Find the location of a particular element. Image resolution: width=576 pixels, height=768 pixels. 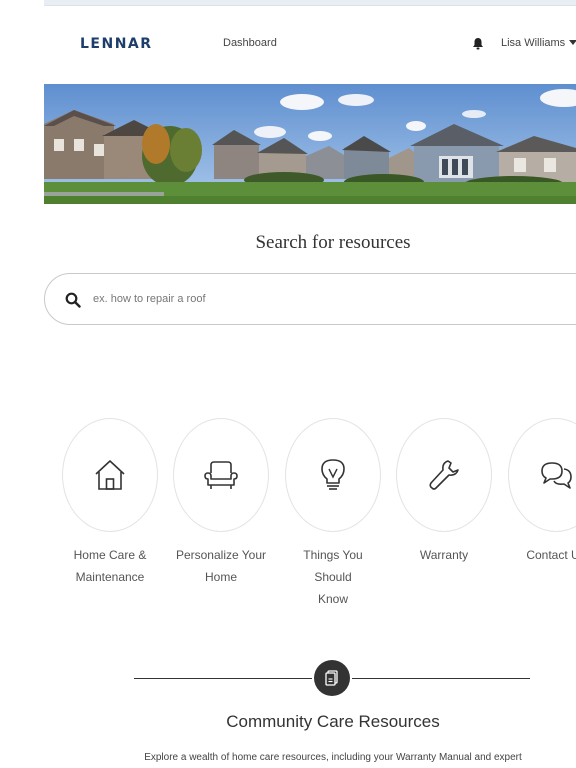

header: LENNAR Dashboard Lisa Williams is located at coordinates (310, 45).